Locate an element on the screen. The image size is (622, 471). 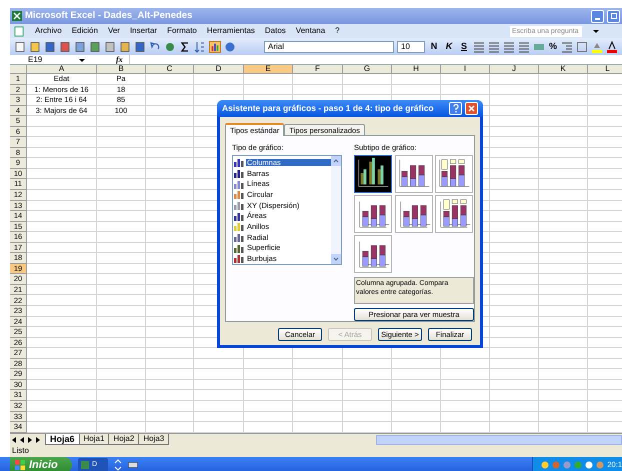
windows-logo-icon is located at coordinates (20, 465).